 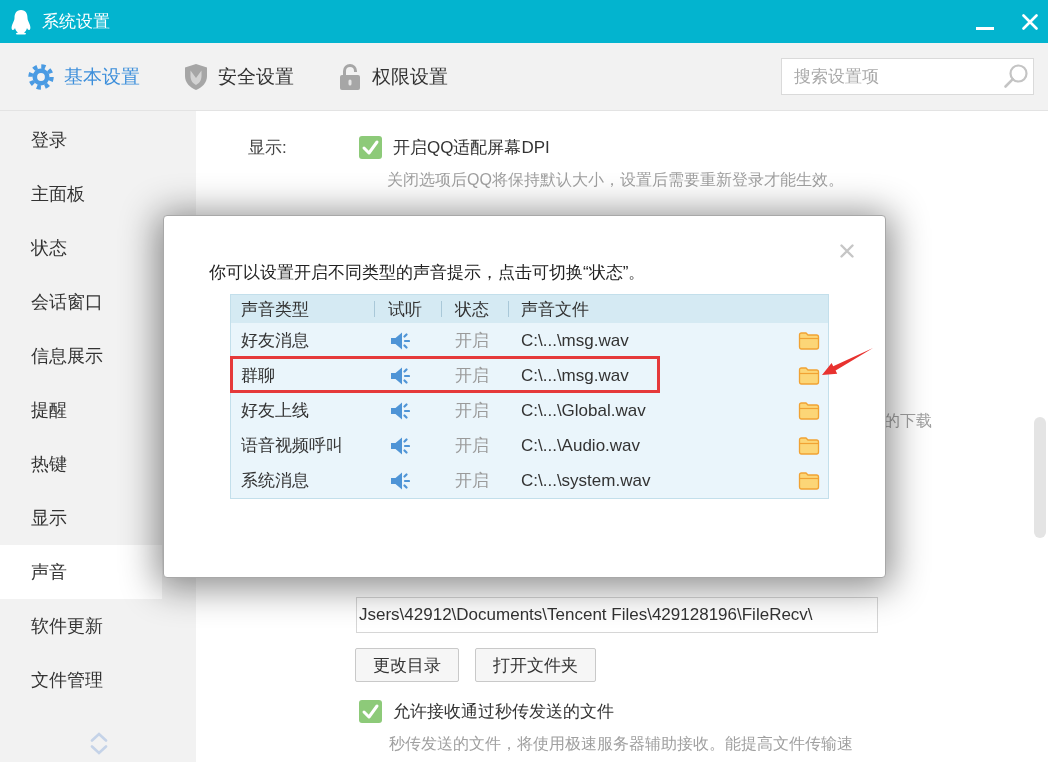 What do you see at coordinates (907, 76) in the screenshot?
I see `search-field: 搜索设置项` at bounding box center [907, 76].